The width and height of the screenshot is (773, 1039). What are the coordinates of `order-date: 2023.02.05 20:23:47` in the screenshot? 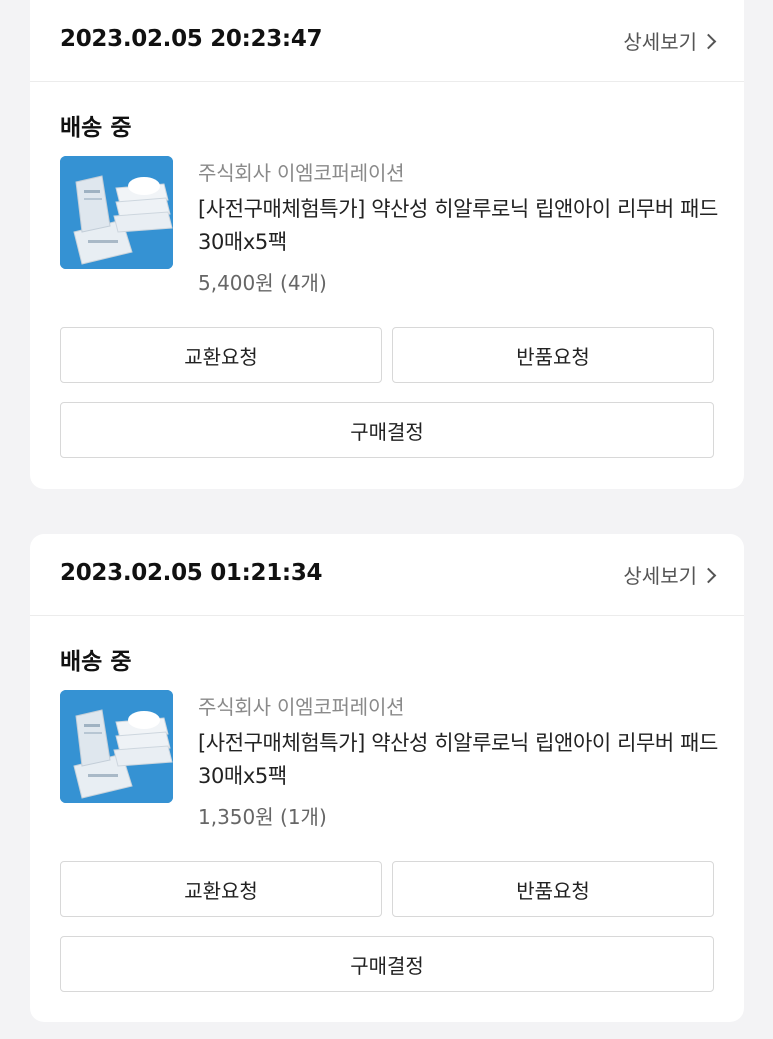 It's located at (191, 39).